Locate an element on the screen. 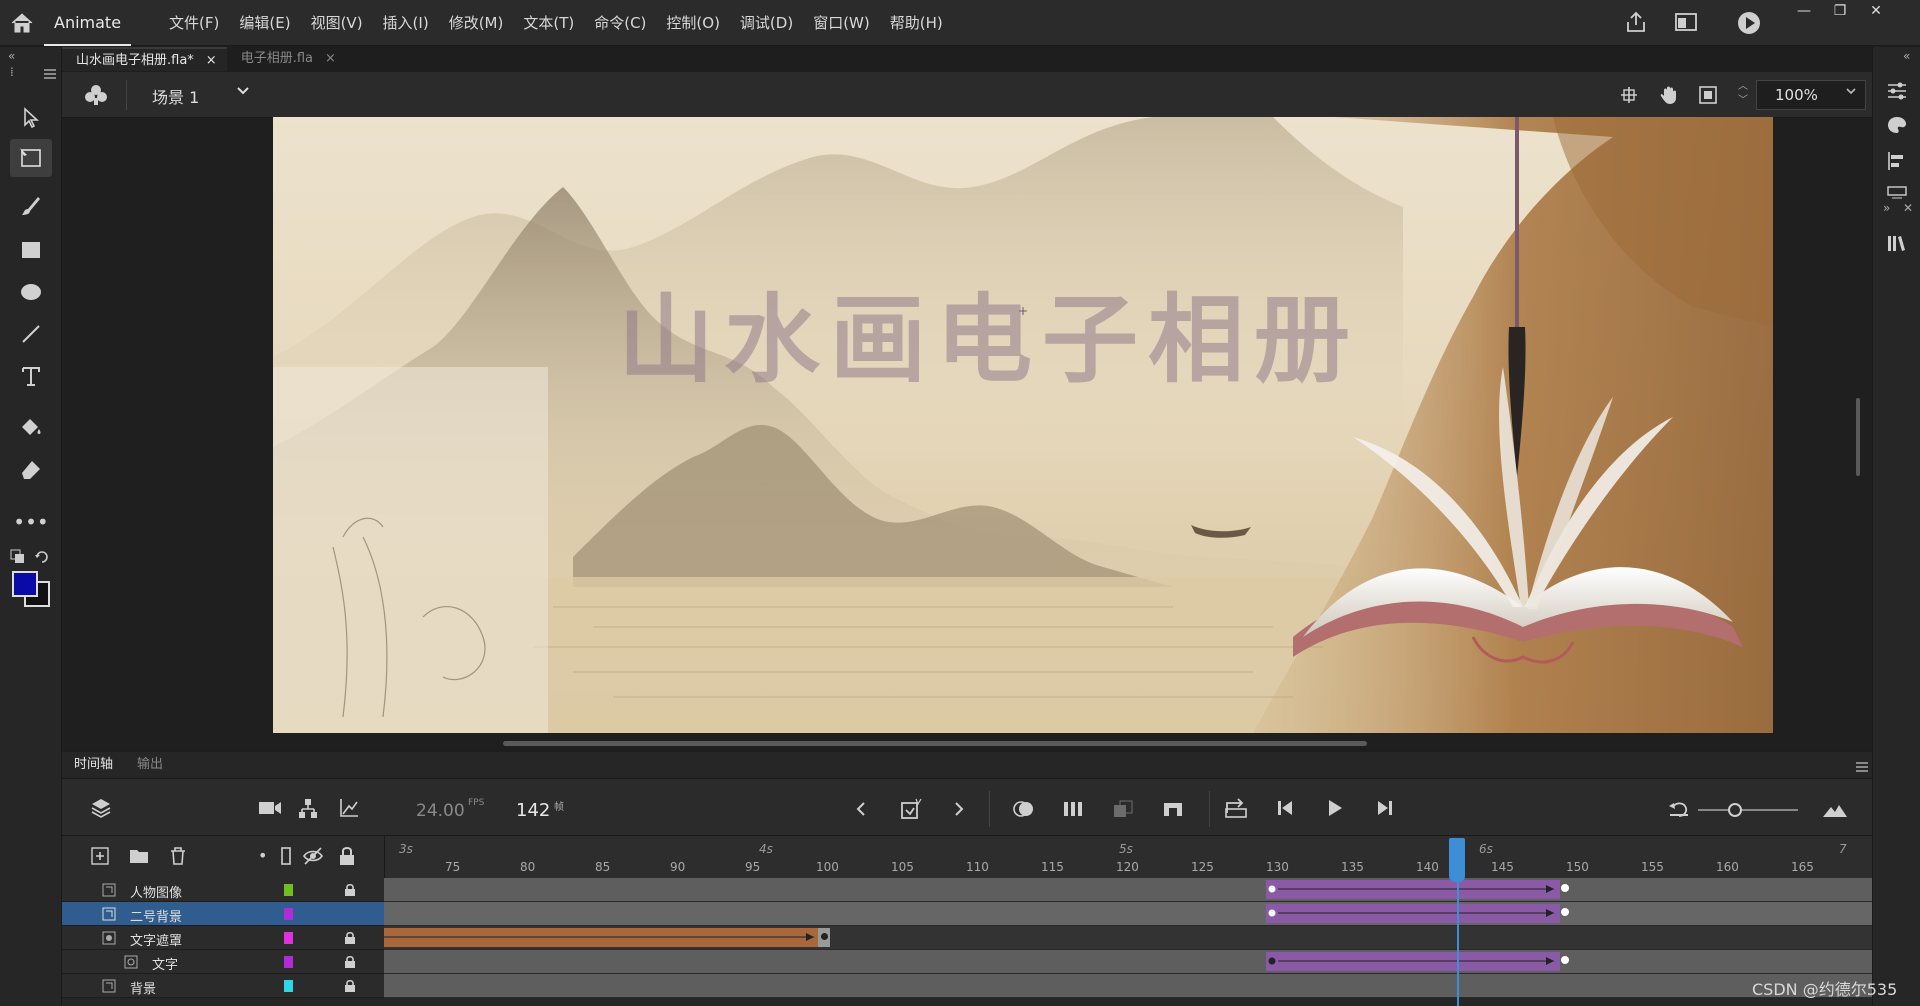  brush-tool-icon is located at coordinates (31, 206).